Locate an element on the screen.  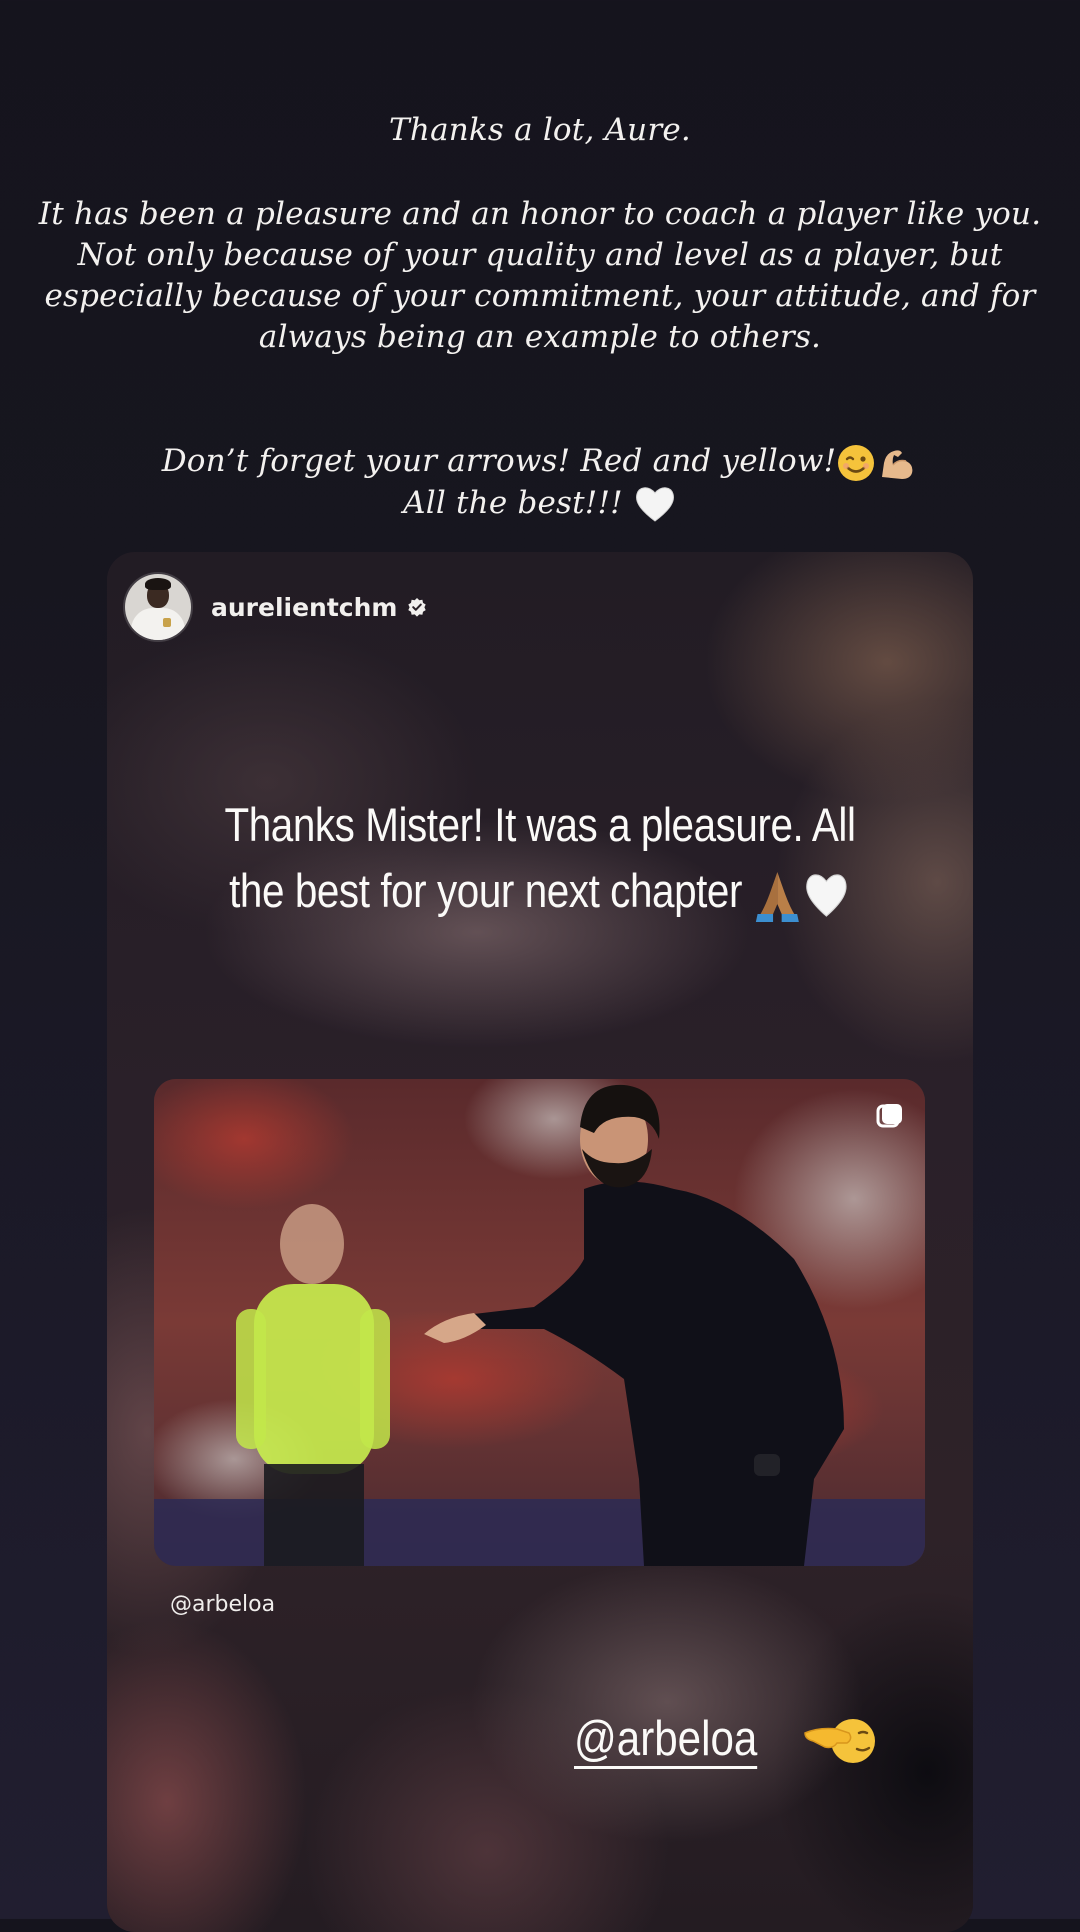
verified-badge-icon is located at coordinates (417, 607).